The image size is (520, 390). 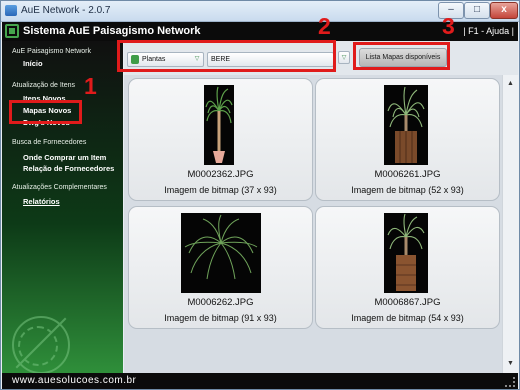 What do you see at coordinates (49, 142) in the screenshot?
I see `sidebar-section-title: Busca de Fornecedores` at bounding box center [49, 142].